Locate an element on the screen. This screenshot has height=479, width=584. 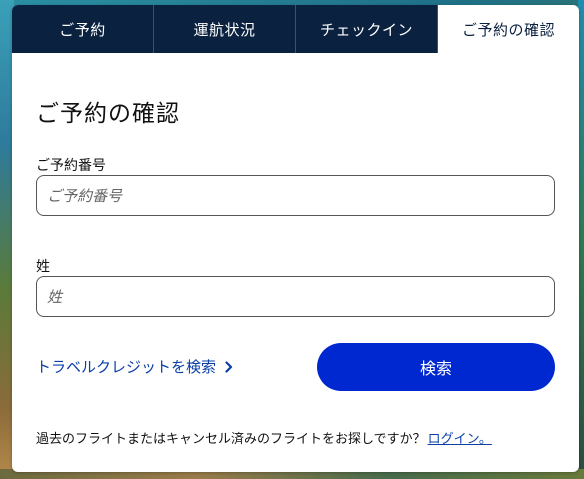
tab-flight-status: 運航状況 is located at coordinates (225, 29).